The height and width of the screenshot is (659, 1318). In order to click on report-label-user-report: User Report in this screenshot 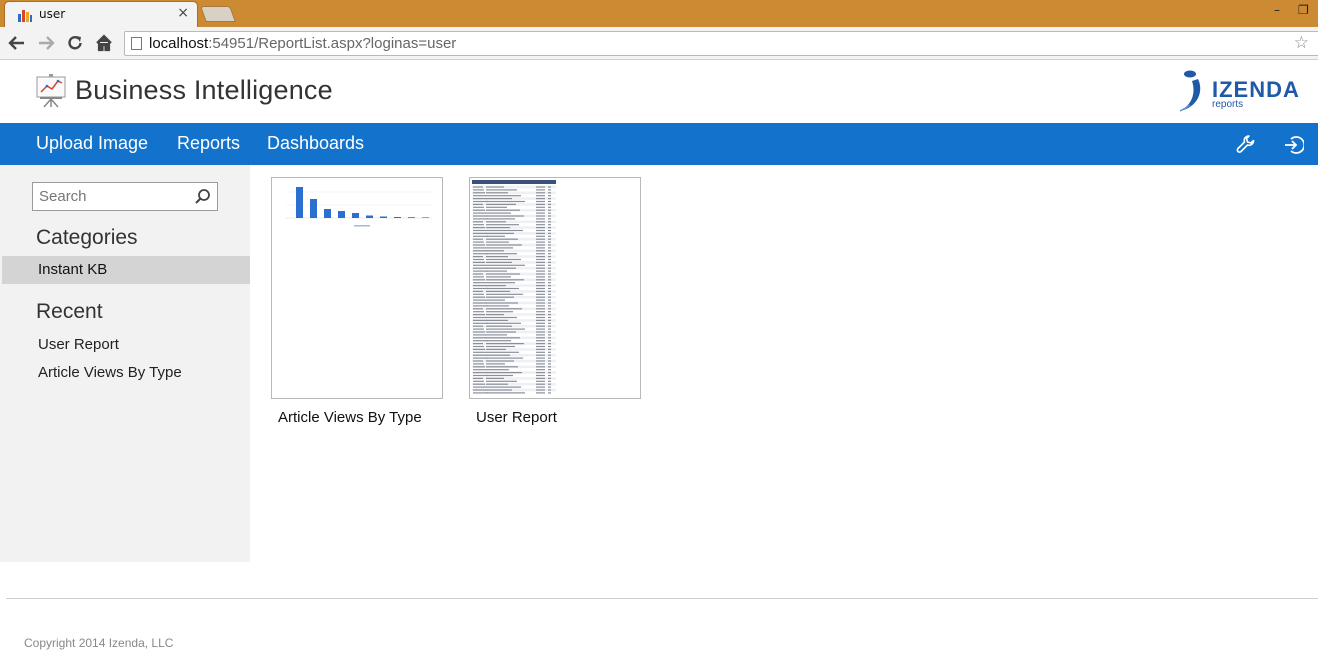, I will do `click(516, 417)`.